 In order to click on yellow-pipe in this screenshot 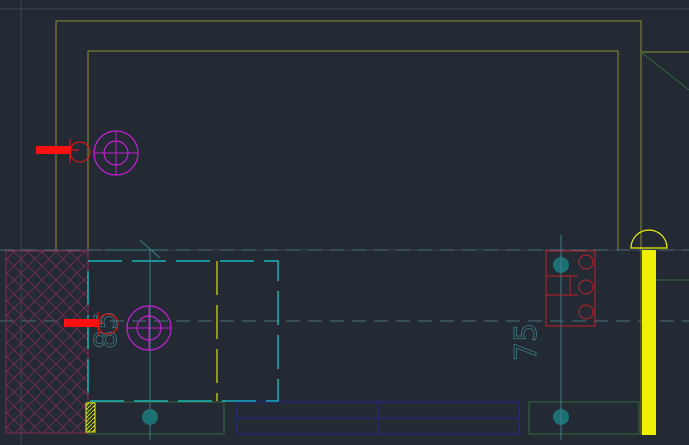, I will do `click(649, 332)`.